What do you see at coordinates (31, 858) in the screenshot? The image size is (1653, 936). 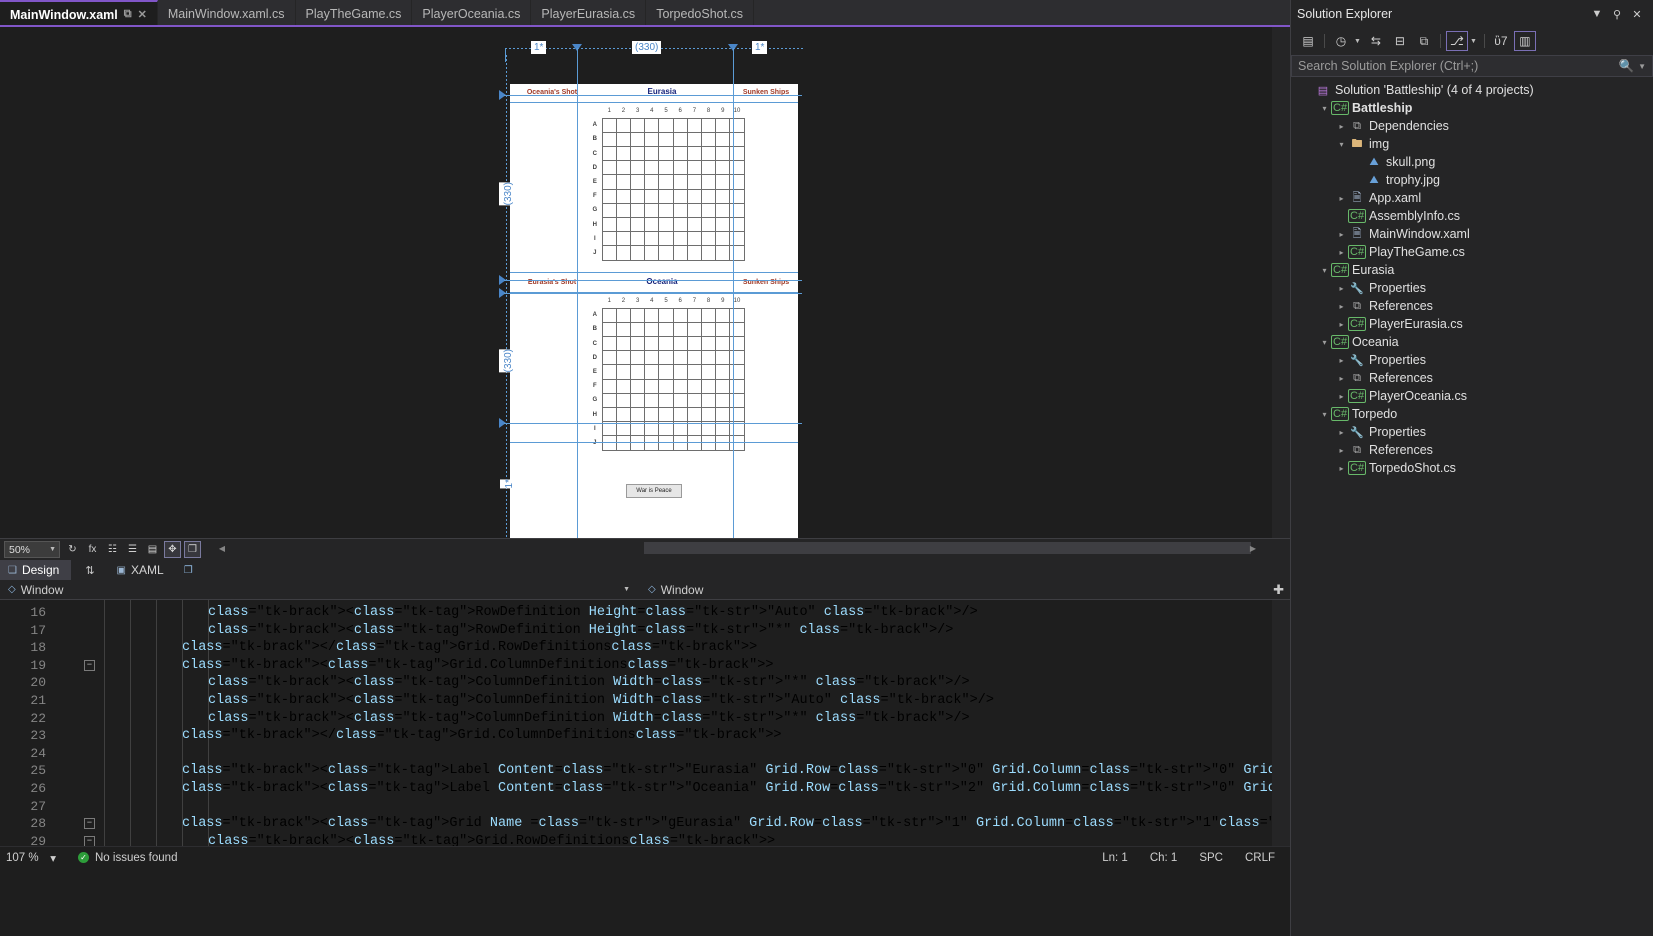 I see `status-zoom-control: 107 % ▾` at bounding box center [31, 858].